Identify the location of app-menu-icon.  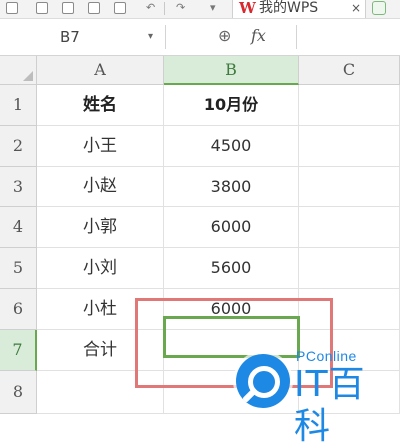
(12, 8).